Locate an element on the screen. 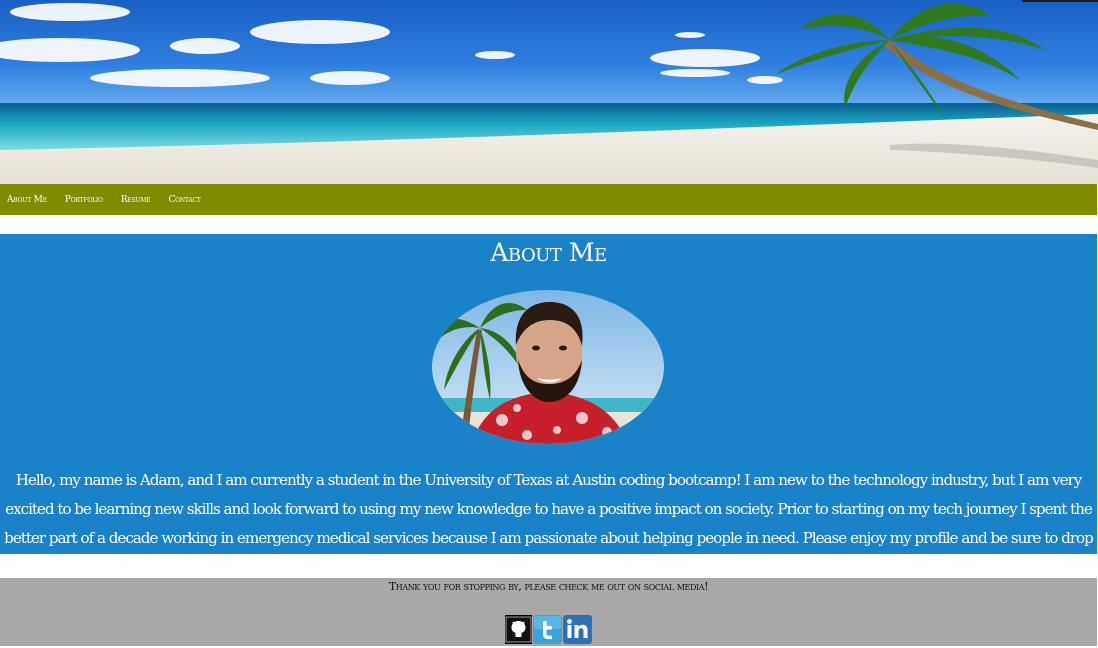 The image size is (1098, 648). twitter-icon is located at coordinates (547, 629).